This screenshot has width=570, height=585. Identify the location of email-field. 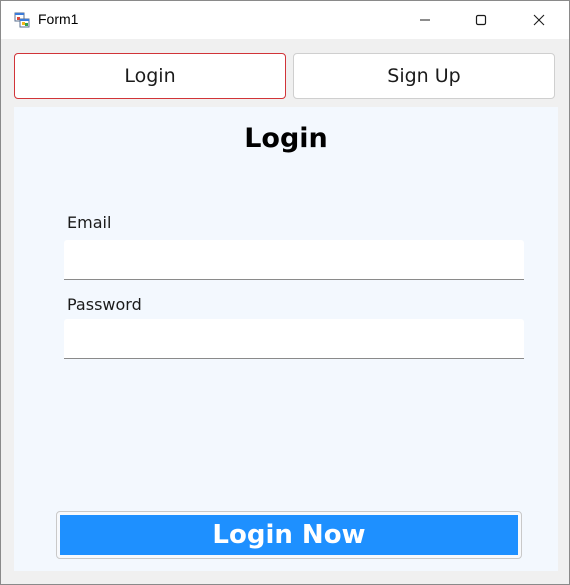
(294, 260).